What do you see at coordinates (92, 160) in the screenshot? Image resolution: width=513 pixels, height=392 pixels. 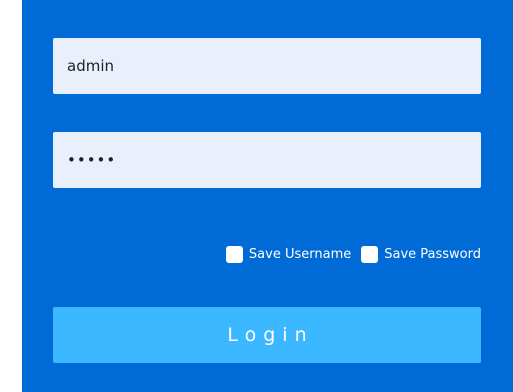 I see `password-value: •••••` at bounding box center [92, 160].